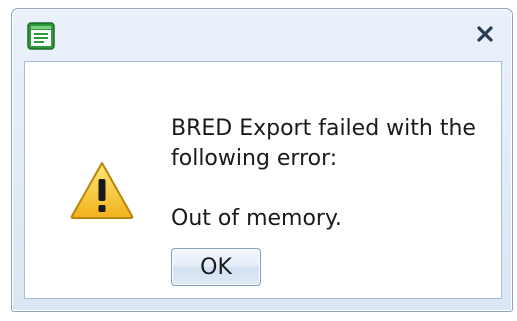 Image resolution: width=517 pixels, height=321 pixels. Describe the element at coordinates (216, 267) in the screenshot. I see `ok-button: OK` at that location.